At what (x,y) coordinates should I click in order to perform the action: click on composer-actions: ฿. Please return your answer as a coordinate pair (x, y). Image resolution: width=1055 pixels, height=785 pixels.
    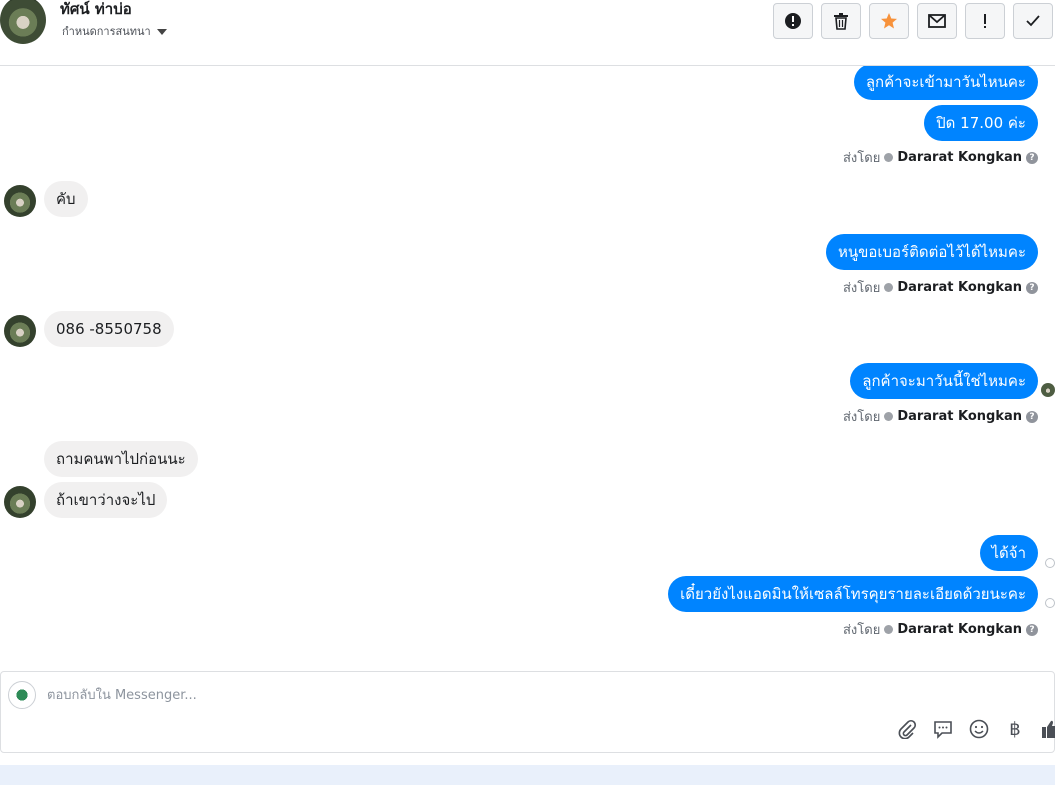
    Looking at the image, I should click on (975, 729).